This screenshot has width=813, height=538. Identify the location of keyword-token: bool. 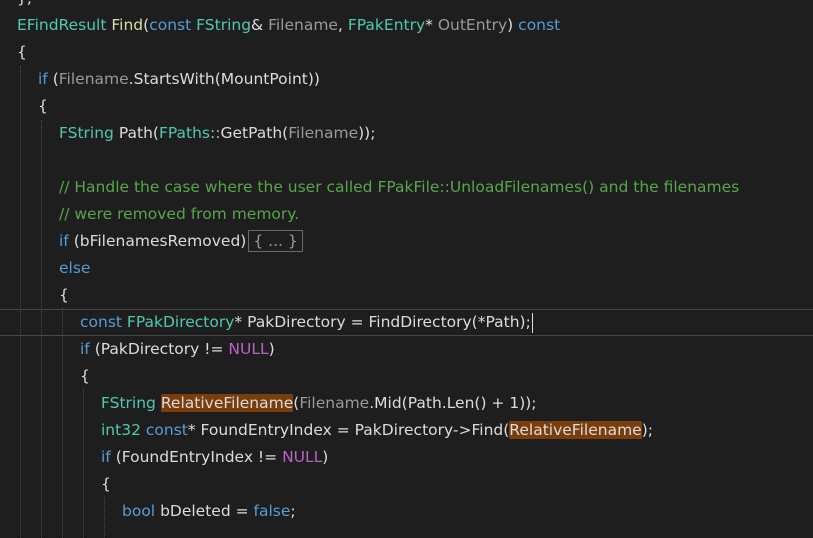
(139, 511).